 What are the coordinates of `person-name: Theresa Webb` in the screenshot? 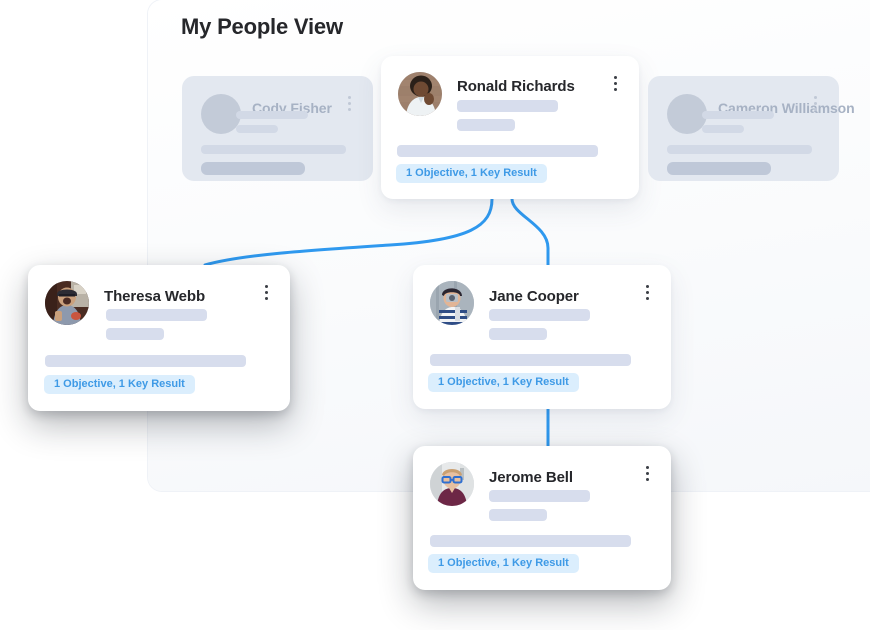 It's located at (155, 296).